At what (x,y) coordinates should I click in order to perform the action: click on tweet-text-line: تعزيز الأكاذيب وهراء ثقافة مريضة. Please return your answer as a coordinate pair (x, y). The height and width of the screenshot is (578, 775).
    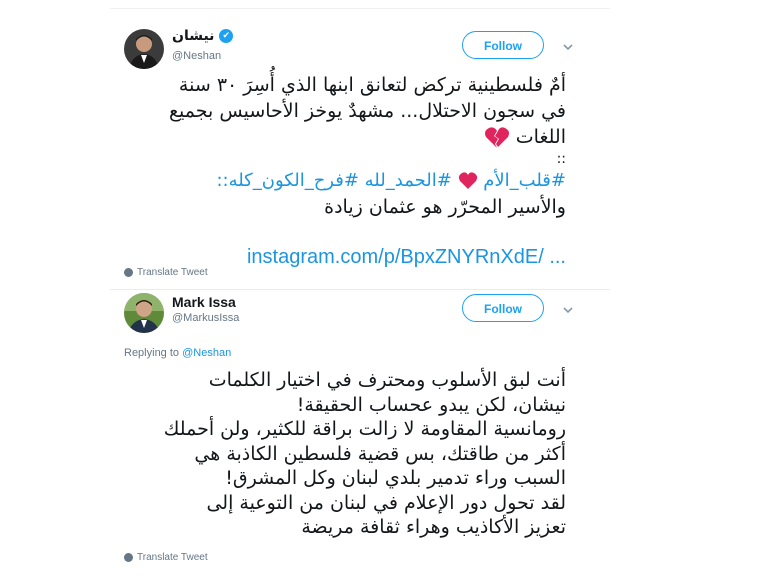
    Looking at the image, I should click on (433, 527).